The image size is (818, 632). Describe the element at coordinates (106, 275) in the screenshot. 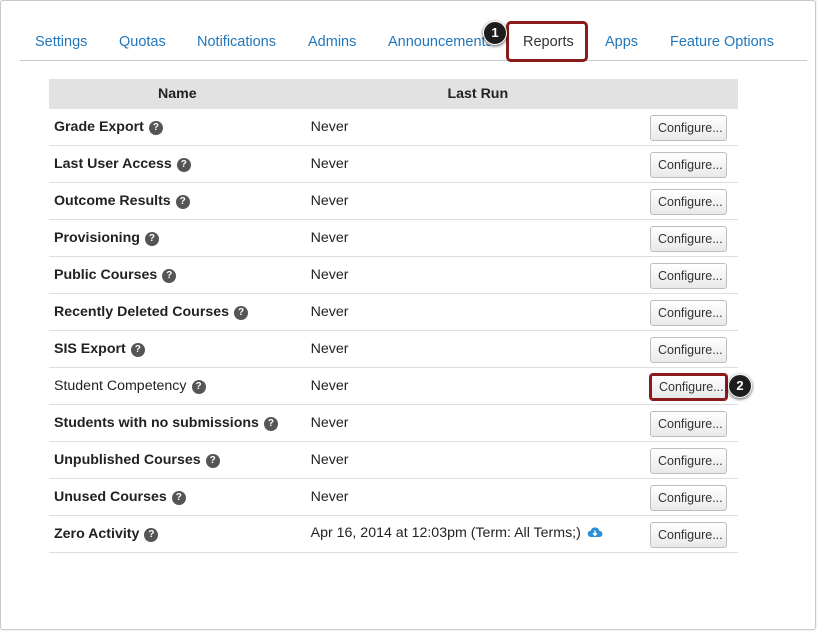

I see `report-name: Public Courses` at that location.